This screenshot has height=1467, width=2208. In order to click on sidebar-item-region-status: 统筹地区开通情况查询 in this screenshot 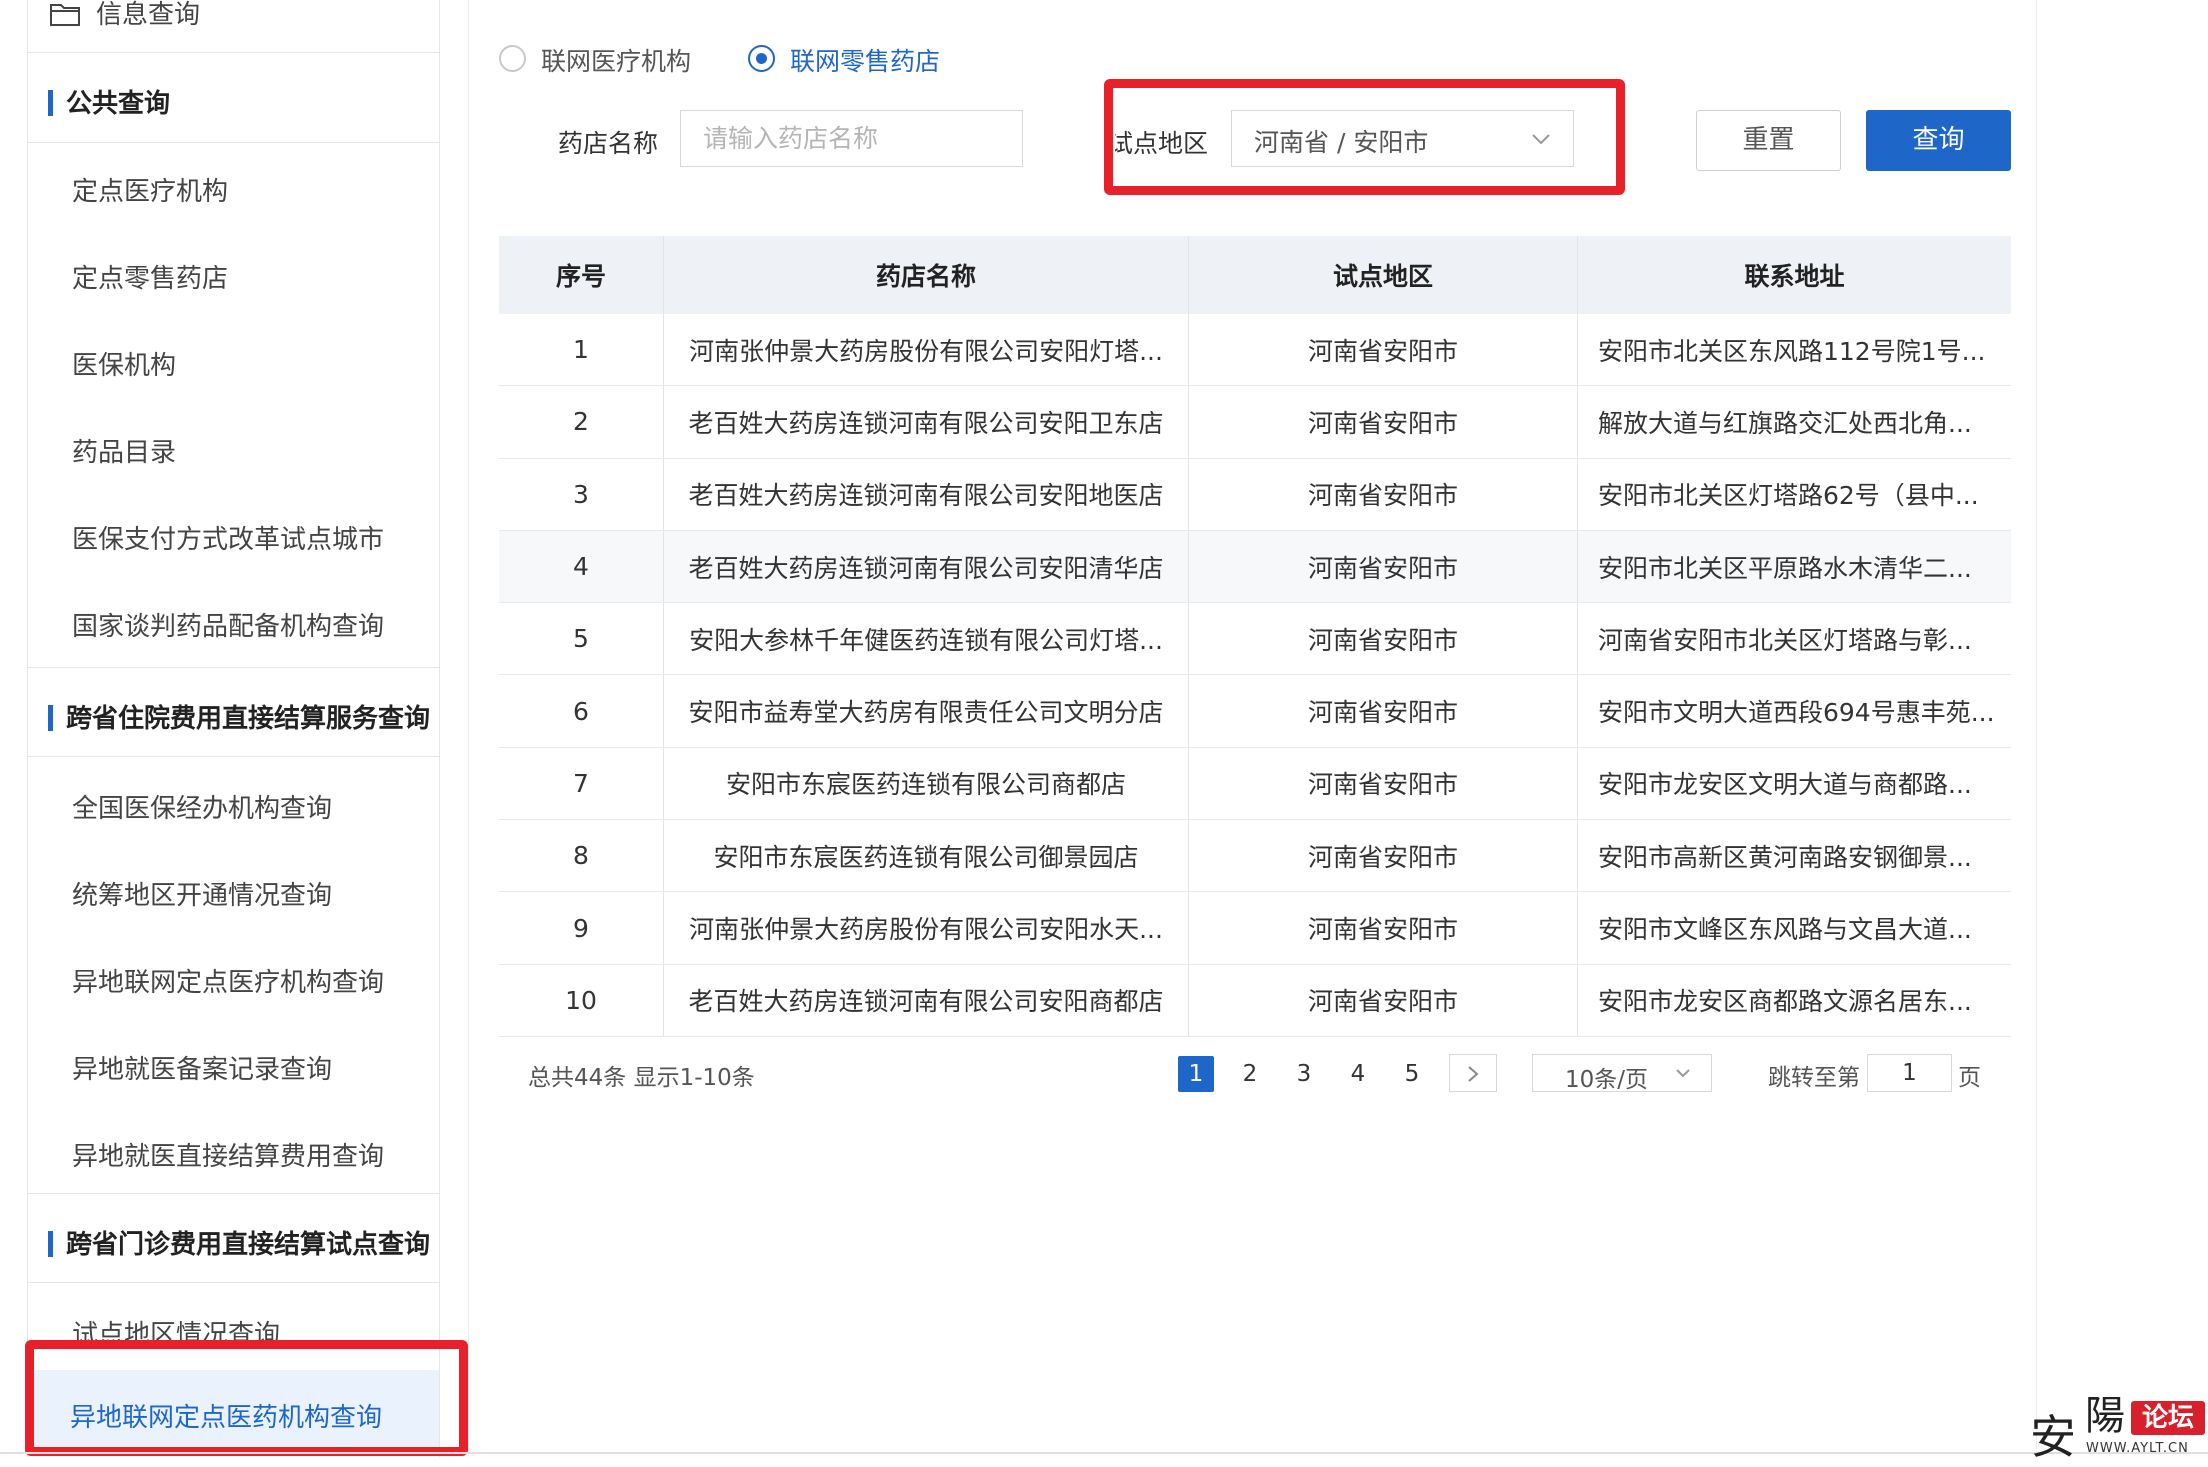, I will do `click(233, 891)`.